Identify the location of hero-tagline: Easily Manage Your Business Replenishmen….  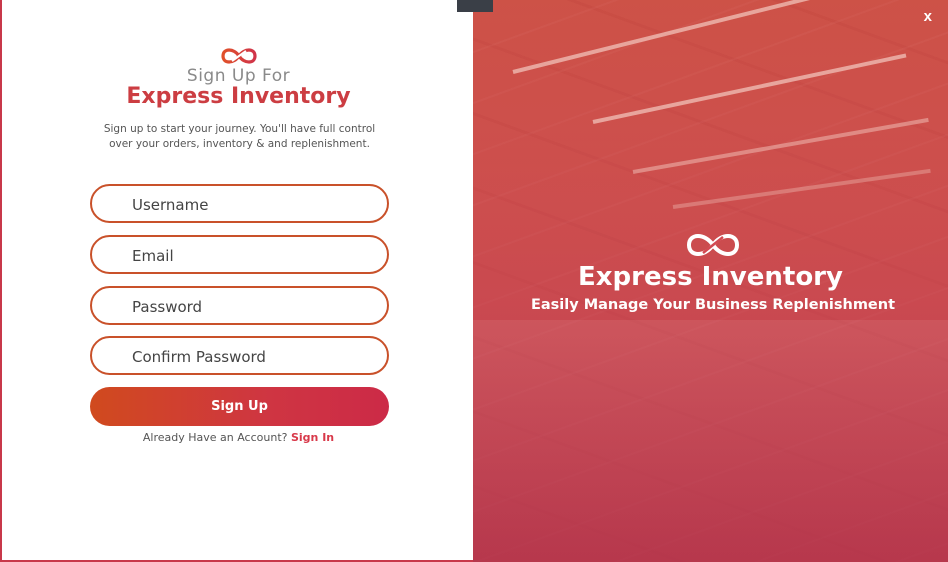
(713, 305).